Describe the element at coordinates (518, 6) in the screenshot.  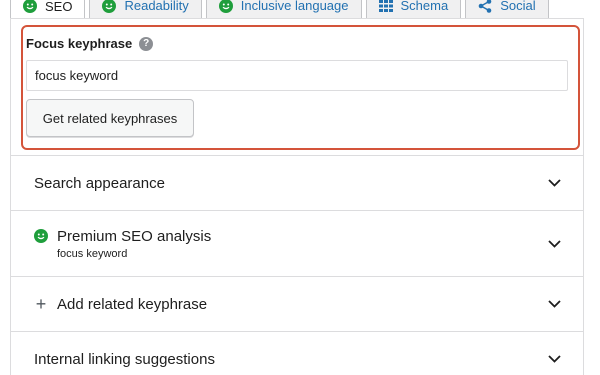
I see `tab-label: Social` at that location.